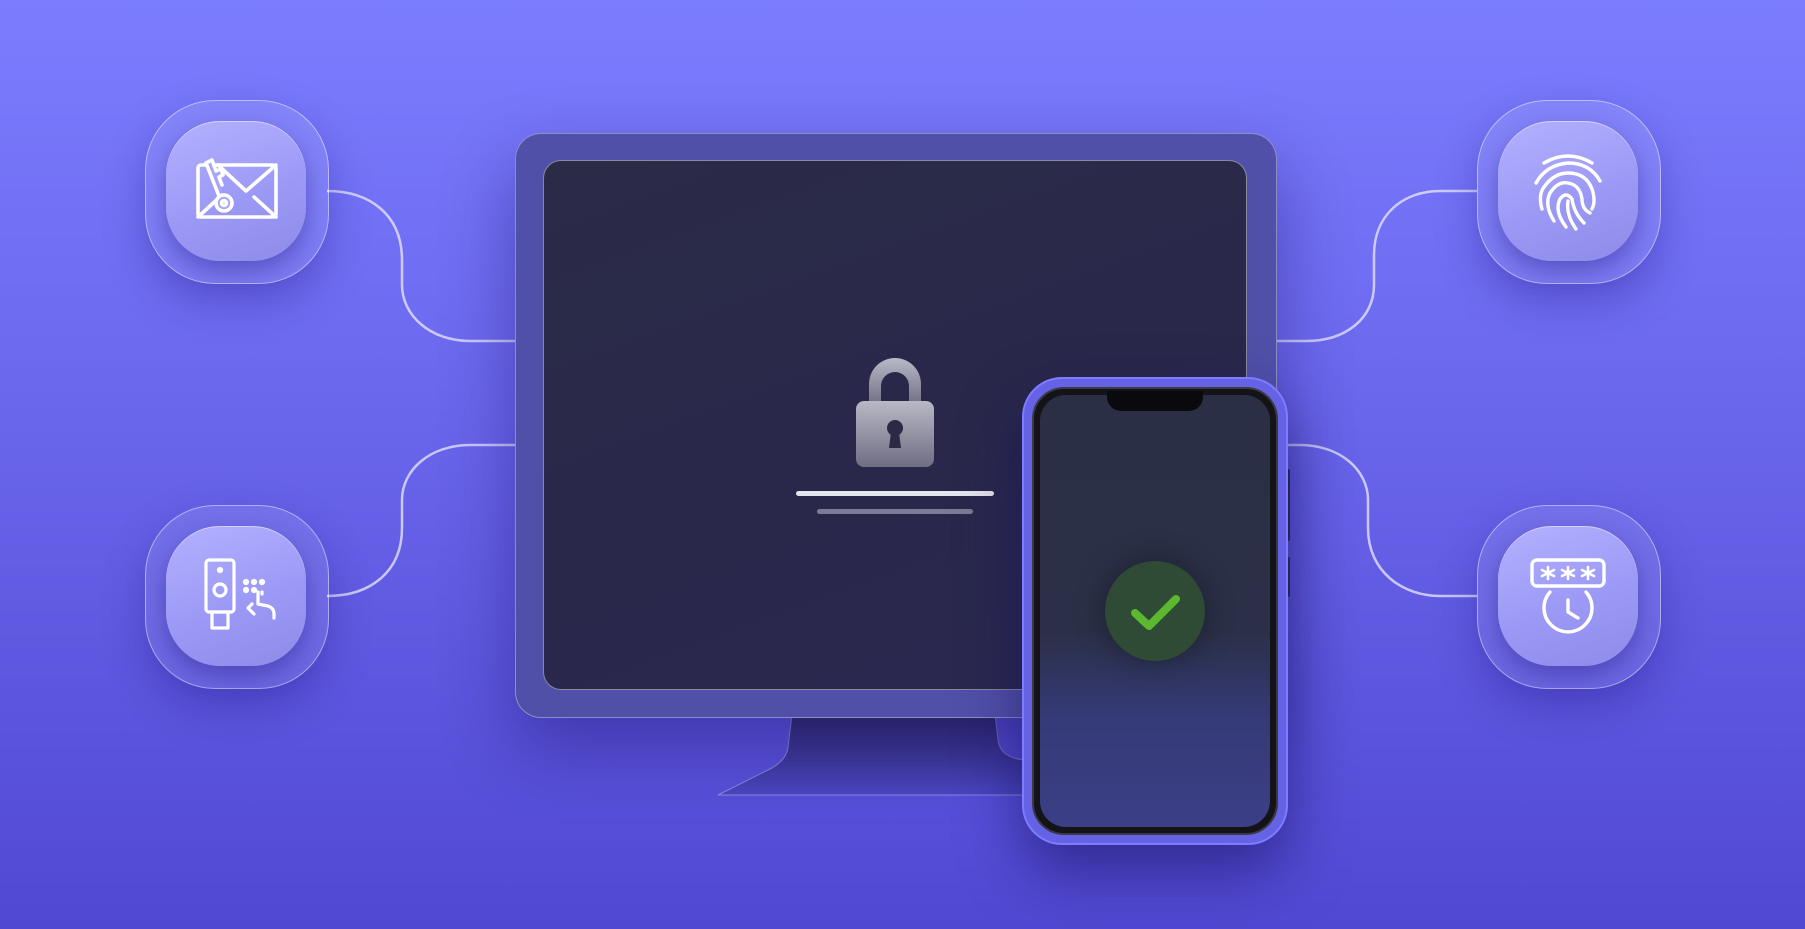 The image size is (1805, 929). Describe the element at coordinates (237, 188) in the screenshot. I see `email-key-icon` at that location.